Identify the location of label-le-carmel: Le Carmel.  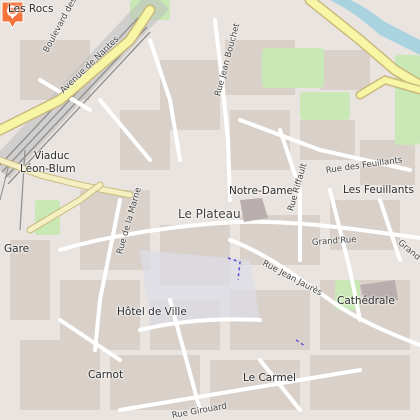
(269, 378).